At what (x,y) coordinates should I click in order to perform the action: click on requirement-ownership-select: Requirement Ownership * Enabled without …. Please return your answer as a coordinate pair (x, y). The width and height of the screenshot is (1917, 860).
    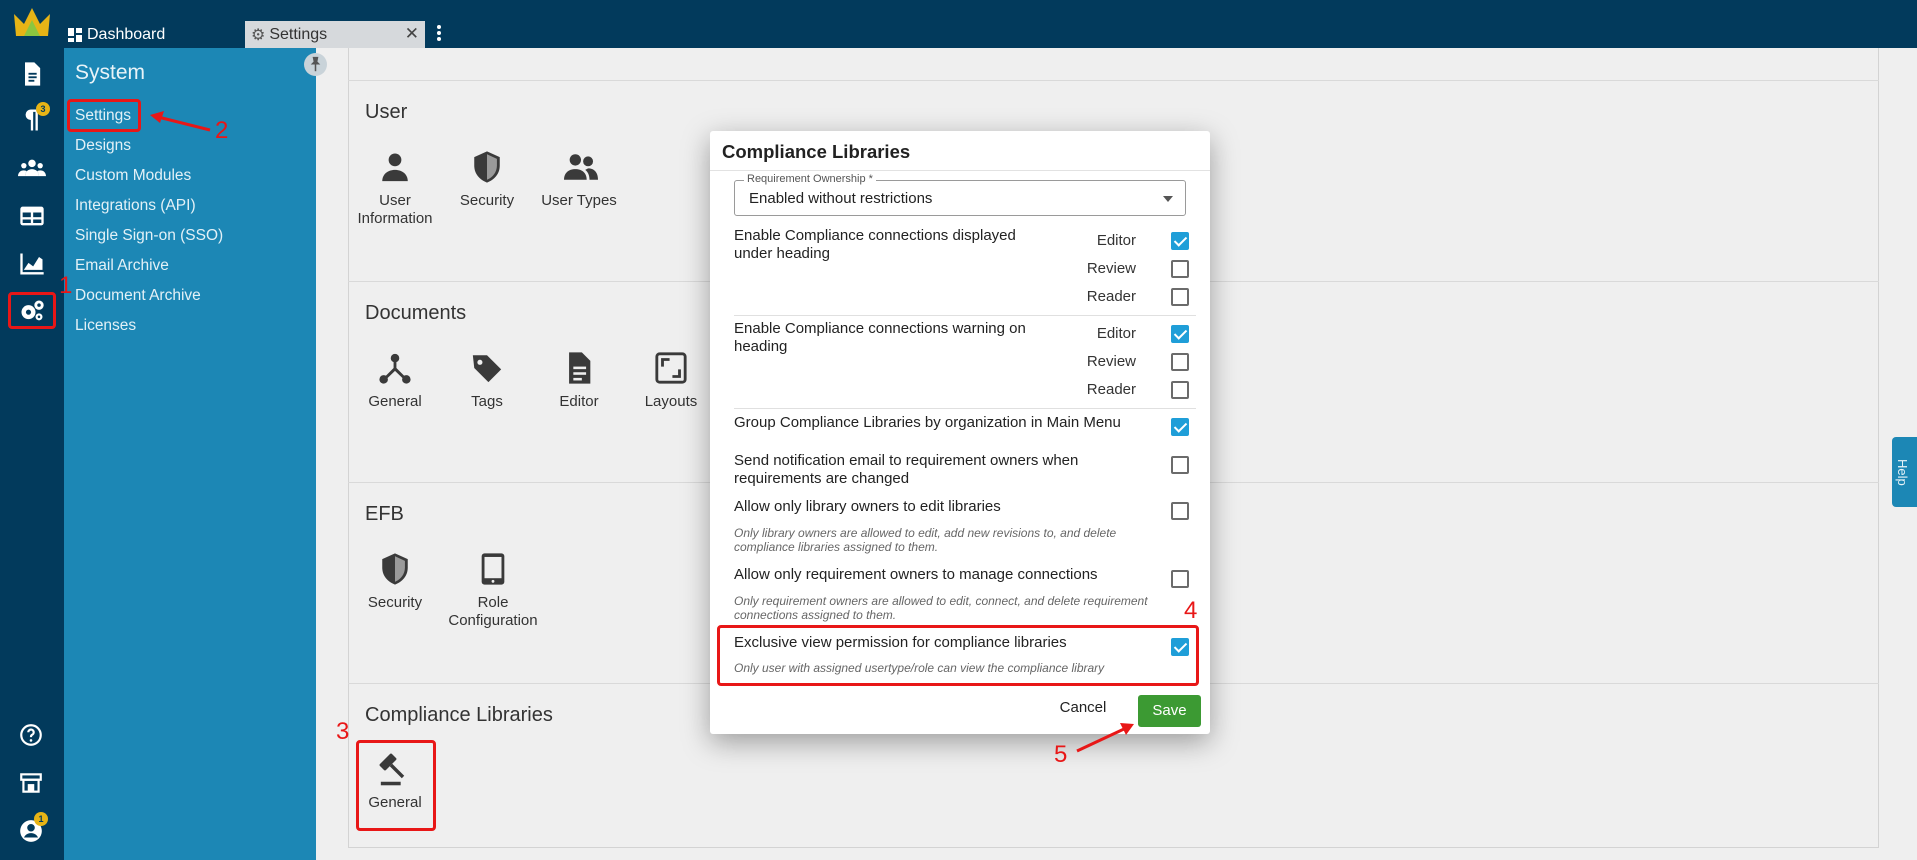
    Looking at the image, I should click on (960, 194).